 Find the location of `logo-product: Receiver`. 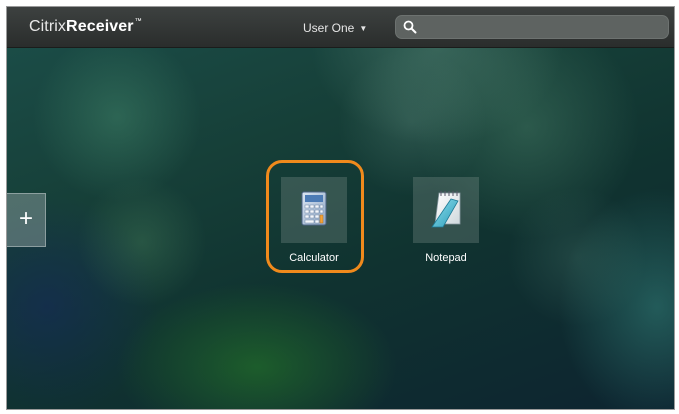

logo-product: Receiver is located at coordinates (100, 26).